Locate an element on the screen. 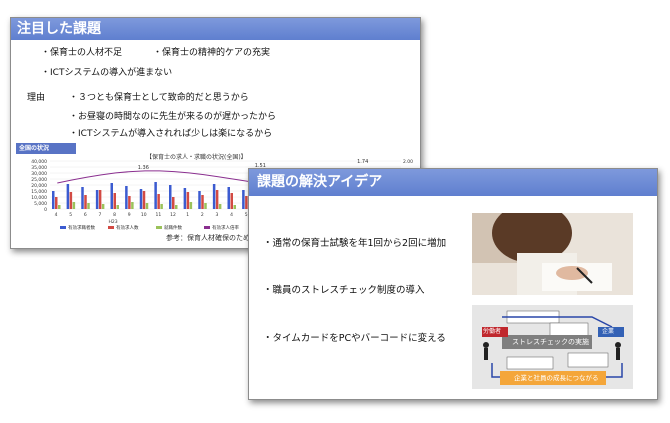 Image resolution: width=670 pixels, height=423 pixels. y-tick-label: 35,000 is located at coordinates (39, 168).